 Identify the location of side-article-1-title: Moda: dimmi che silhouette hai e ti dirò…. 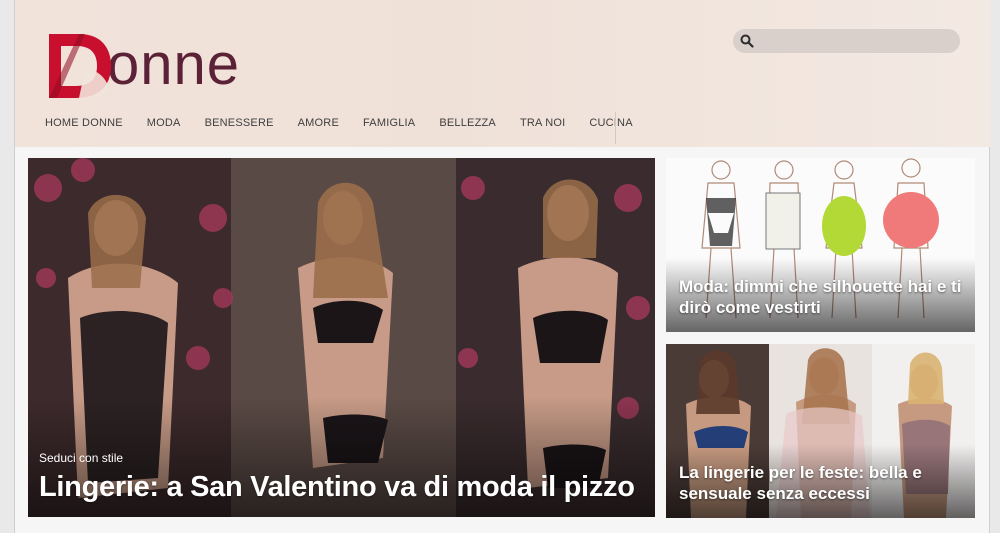
(824, 297).